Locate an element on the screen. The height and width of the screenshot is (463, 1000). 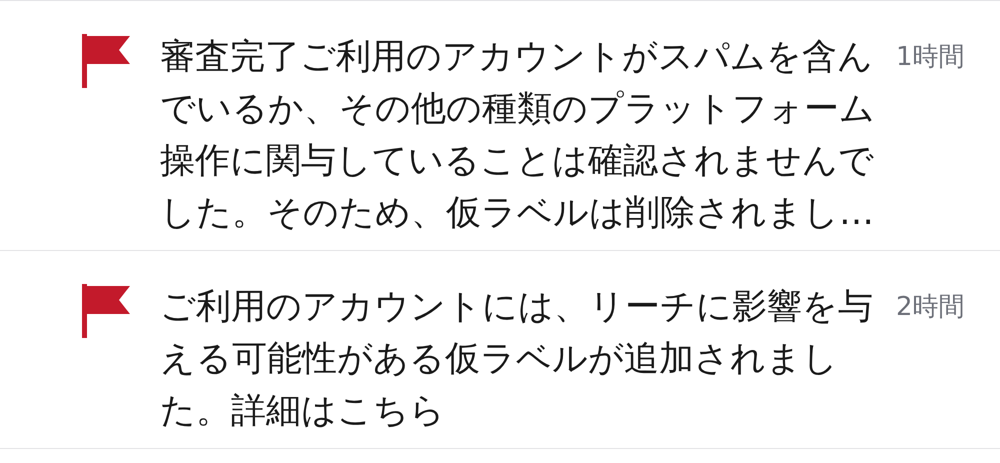
timestamp: 2時間 is located at coordinates (930, 307).